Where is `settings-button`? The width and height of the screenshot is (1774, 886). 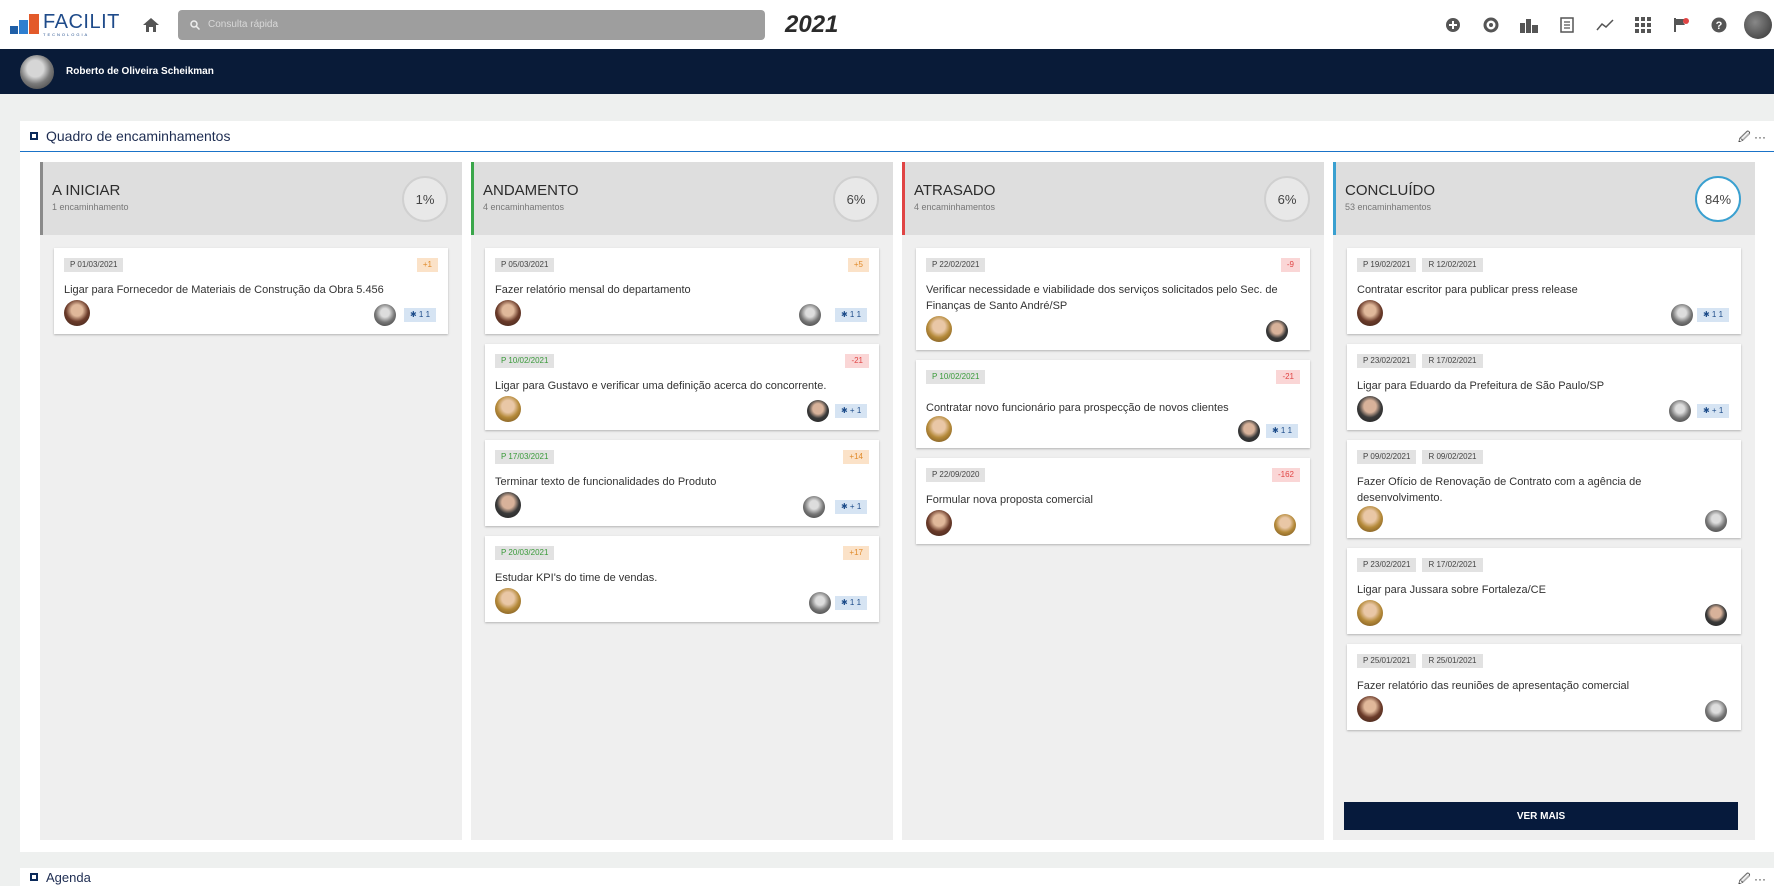
settings-button is located at coordinates (1491, 25).